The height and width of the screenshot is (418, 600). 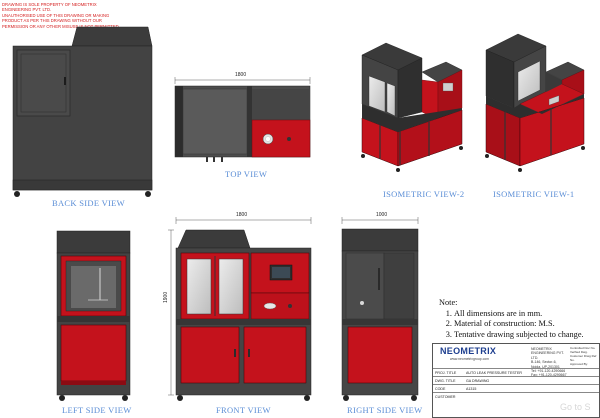 What do you see at coordinates (242, 123) in the screenshot?
I see `top-view` at bounding box center [242, 123].